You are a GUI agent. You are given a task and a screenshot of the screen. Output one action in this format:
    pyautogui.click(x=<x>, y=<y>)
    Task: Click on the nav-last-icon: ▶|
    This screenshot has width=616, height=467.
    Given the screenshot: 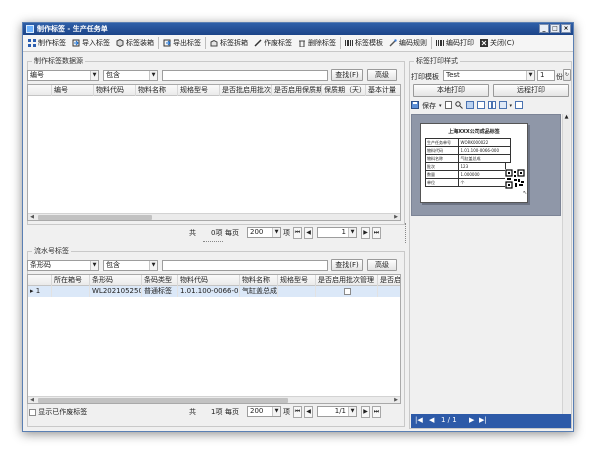 What is the action you would take?
    pyautogui.click(x=483, y=420)
    